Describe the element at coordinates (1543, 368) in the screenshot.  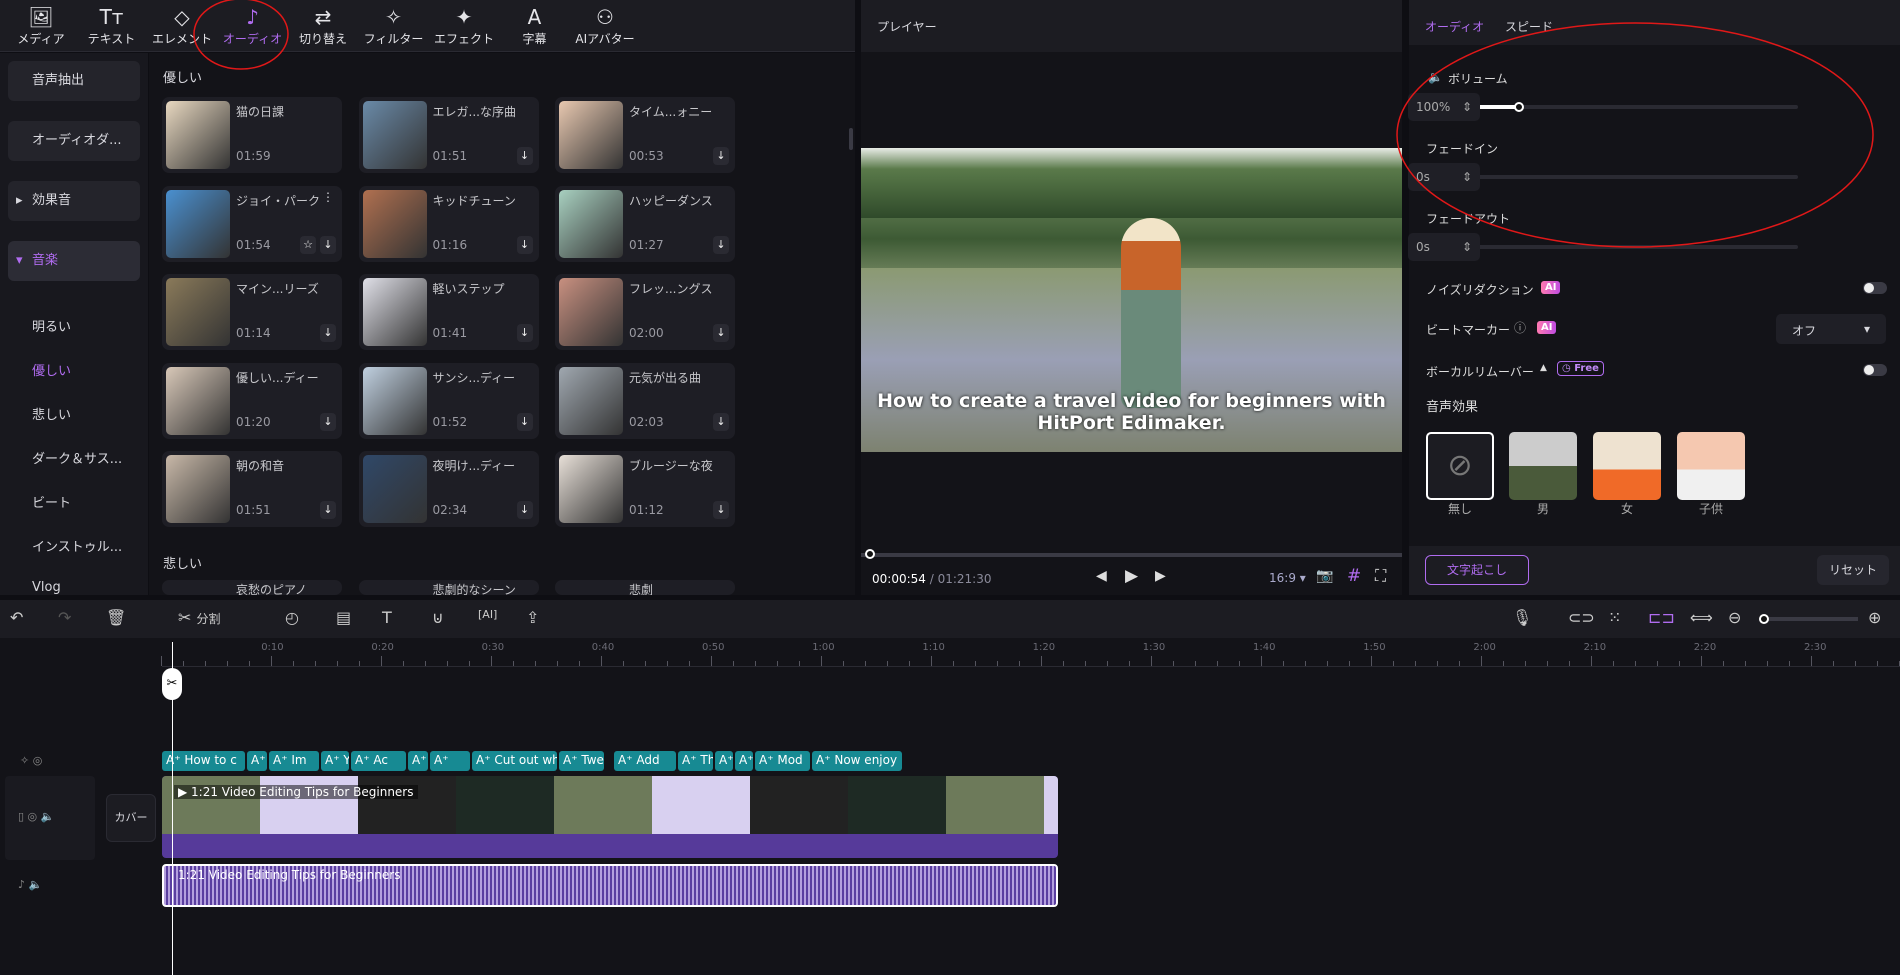
I see `caret-up-icon: ▲` at that location.